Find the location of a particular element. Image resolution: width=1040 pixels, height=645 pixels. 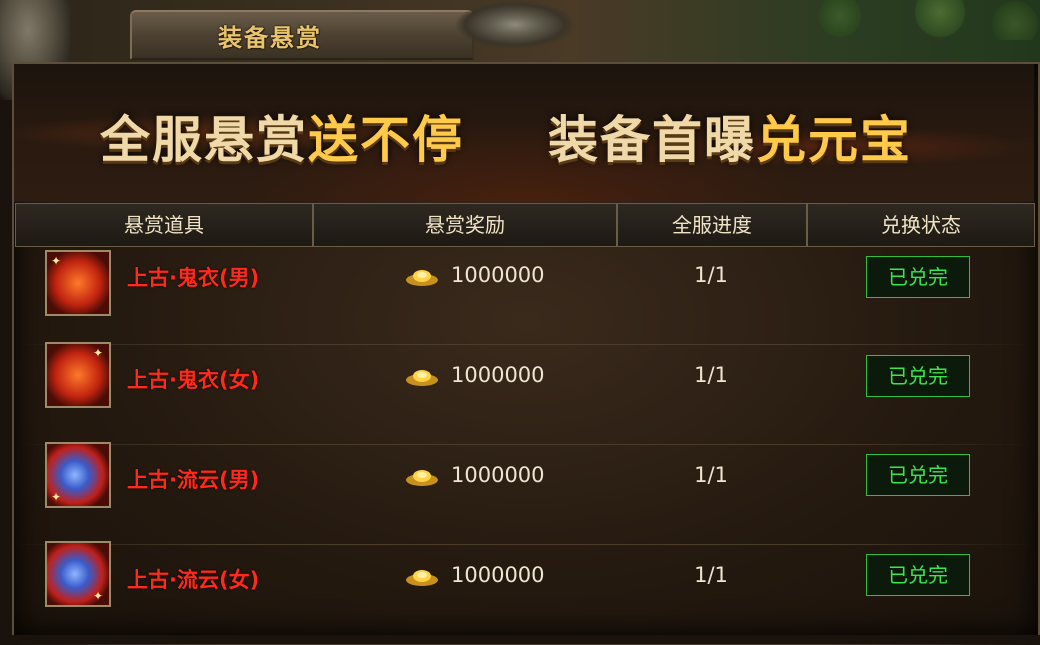

slogan-left-part1: 全服悬赏 is located at coordinates (204, 140).